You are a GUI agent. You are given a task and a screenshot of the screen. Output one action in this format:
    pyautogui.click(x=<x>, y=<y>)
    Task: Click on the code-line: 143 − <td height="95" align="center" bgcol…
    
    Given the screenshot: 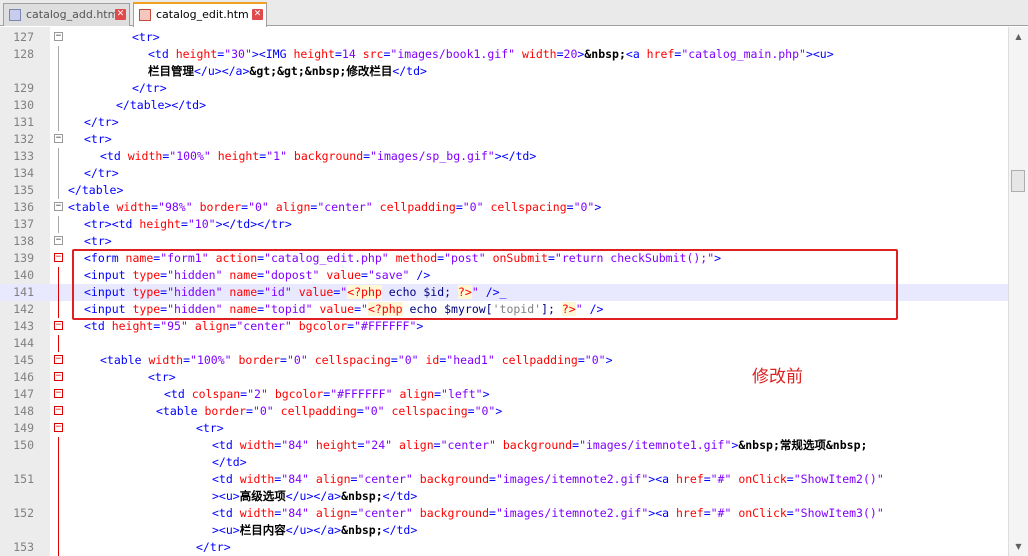 What is the action you would take?
    pyautogui.click(x=504, y=326)
    